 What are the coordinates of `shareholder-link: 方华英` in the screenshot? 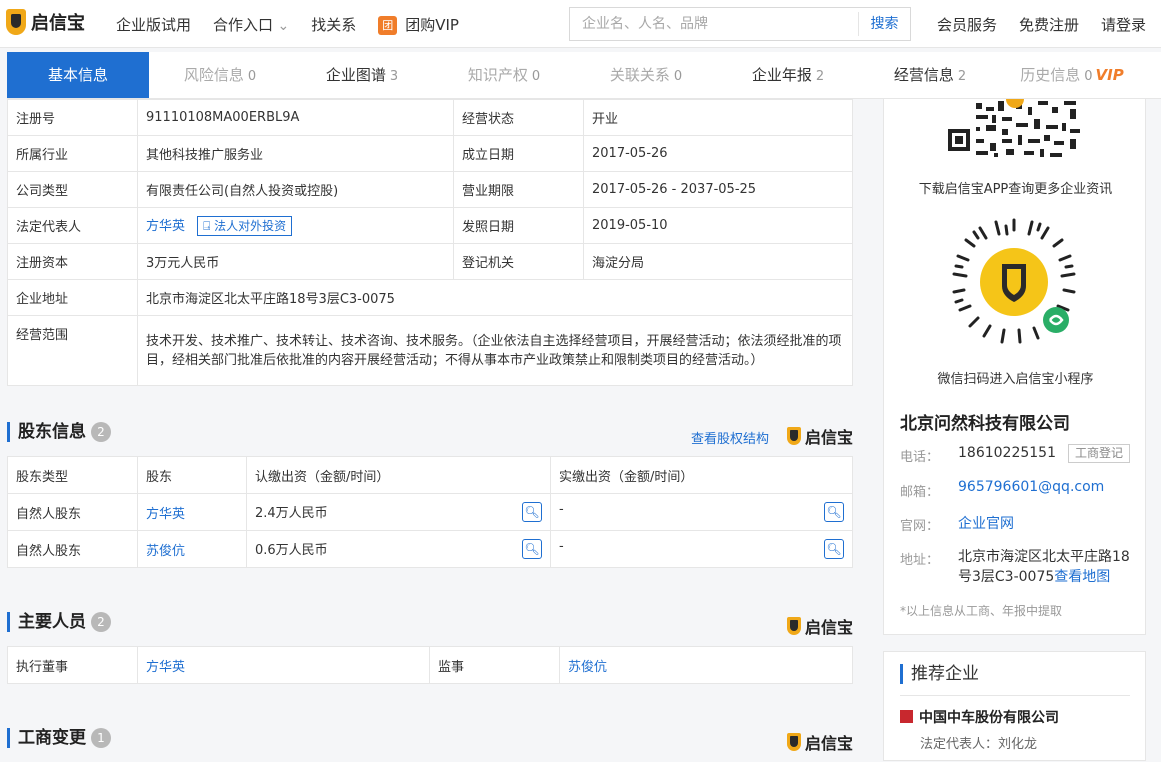 It's located at (165, 514).